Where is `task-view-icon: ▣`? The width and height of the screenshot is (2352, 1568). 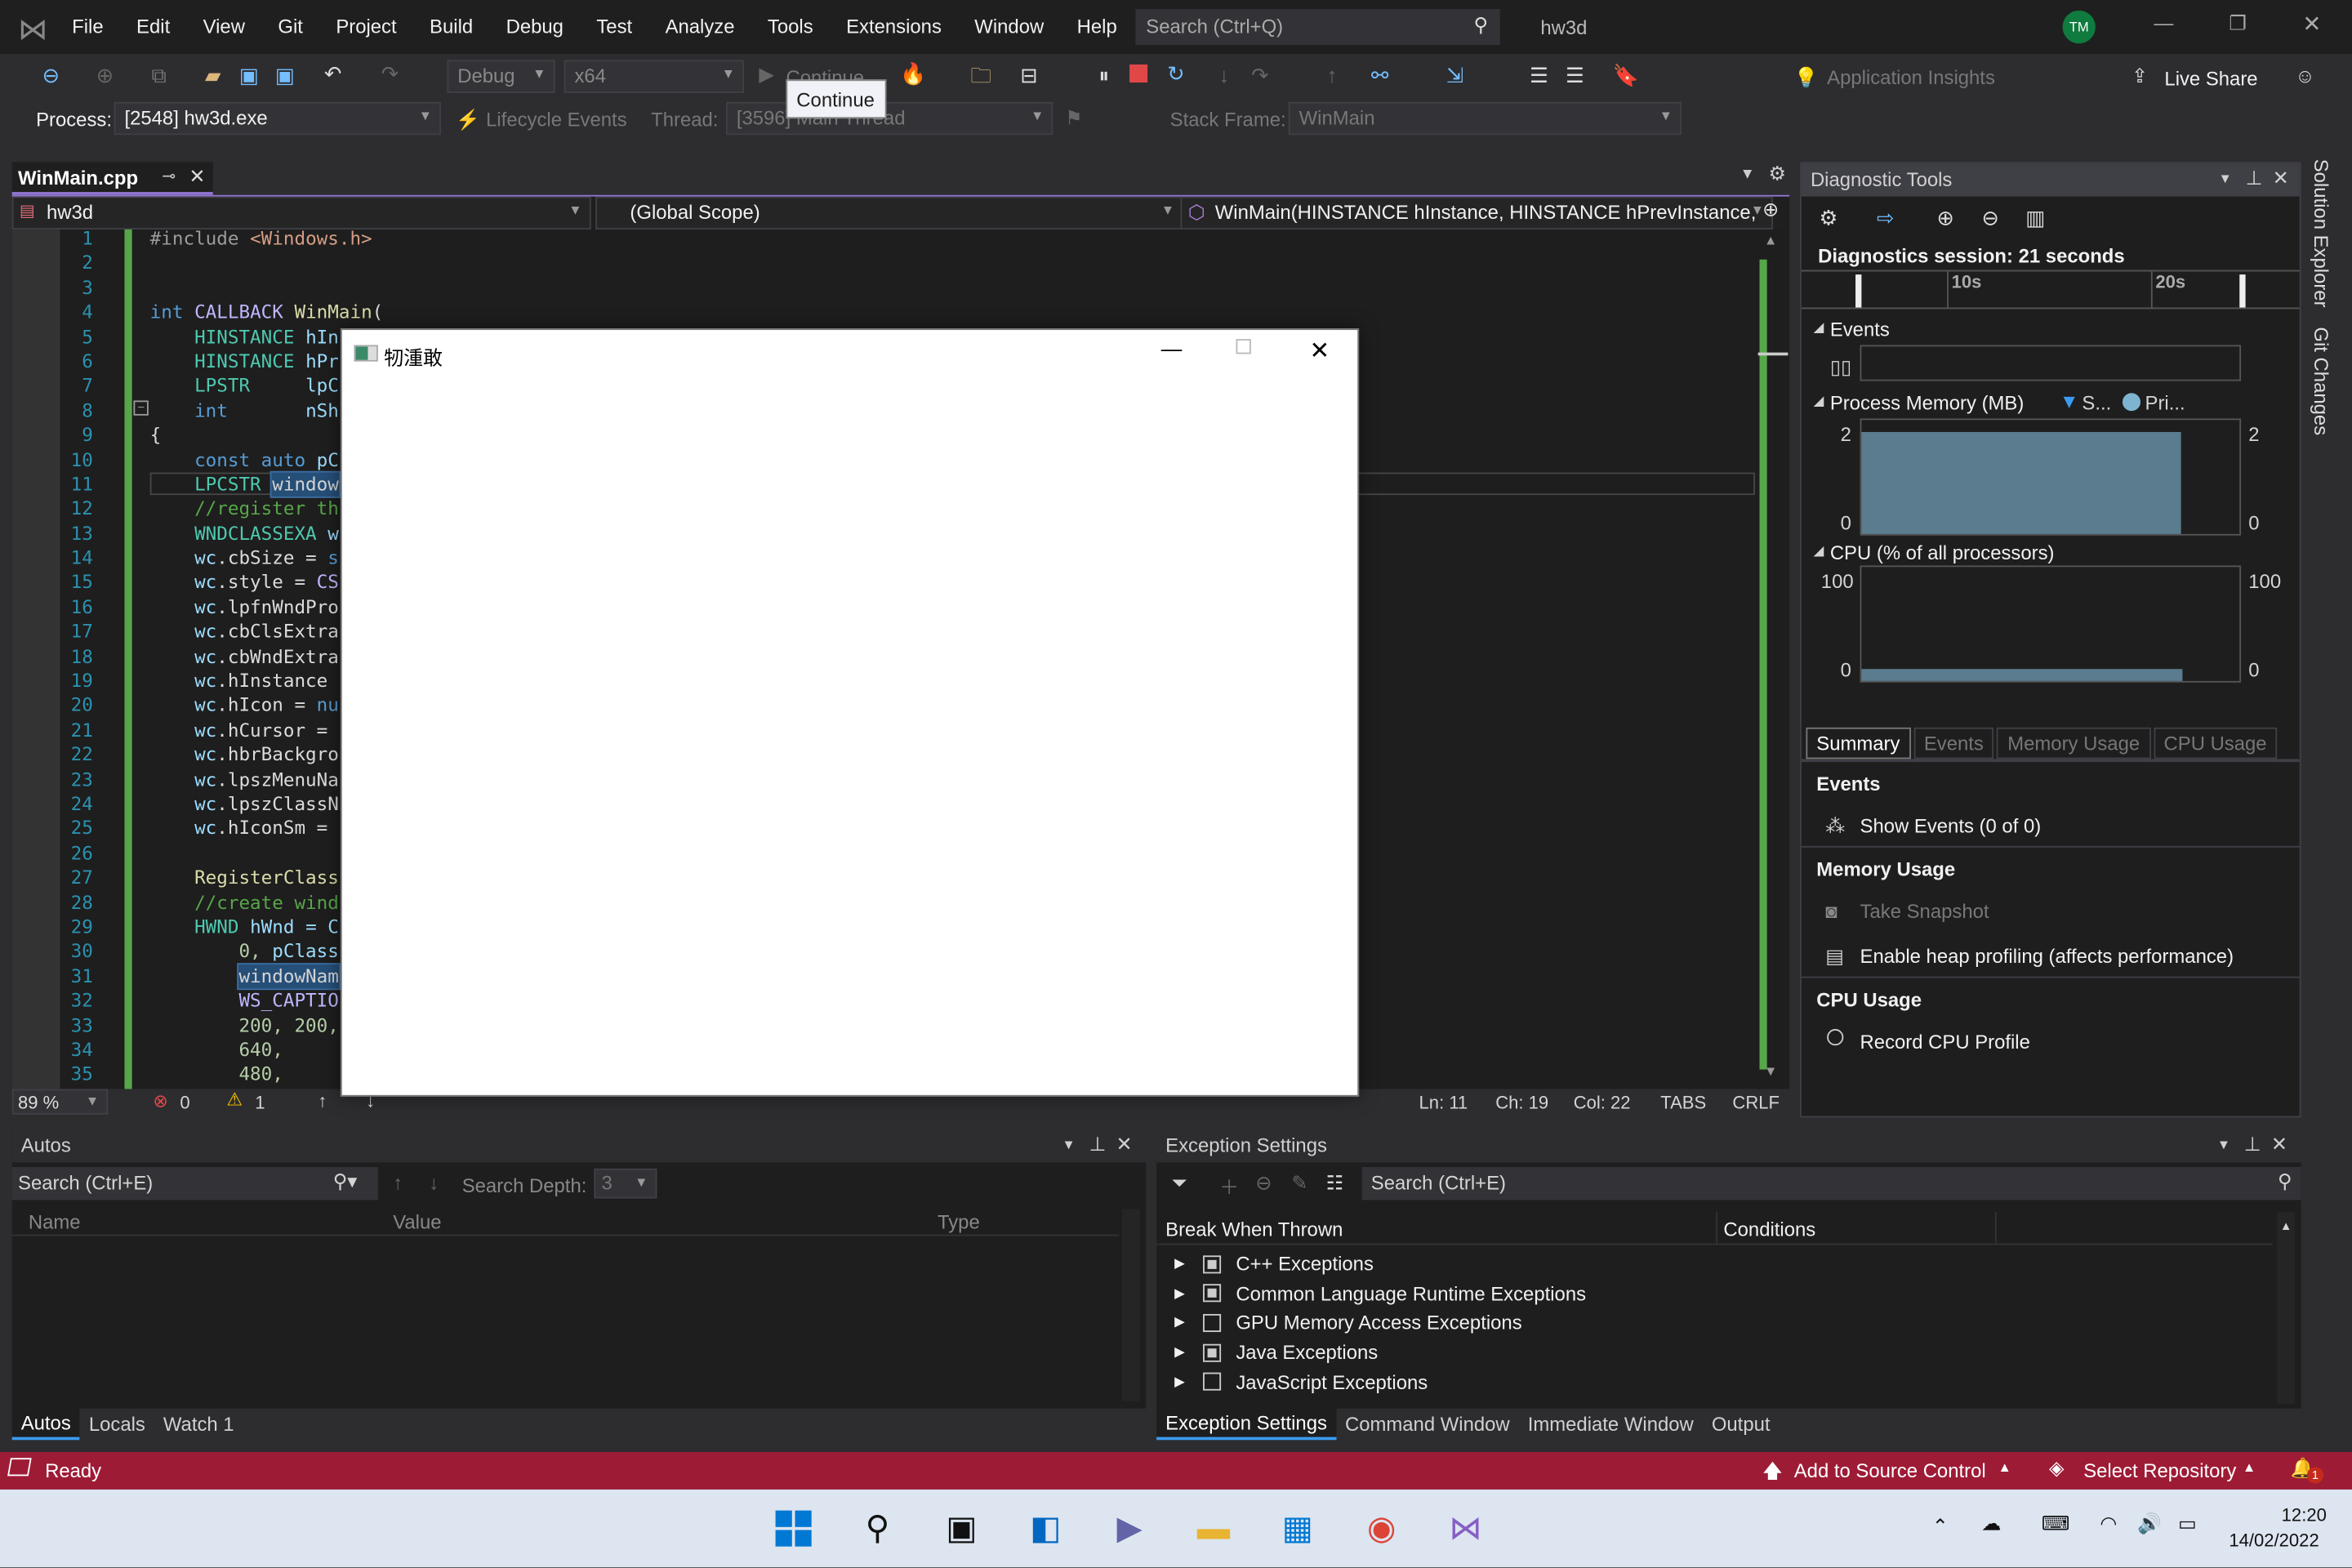
task-view-icon: ▣ is located at coordinates (961, 1528).